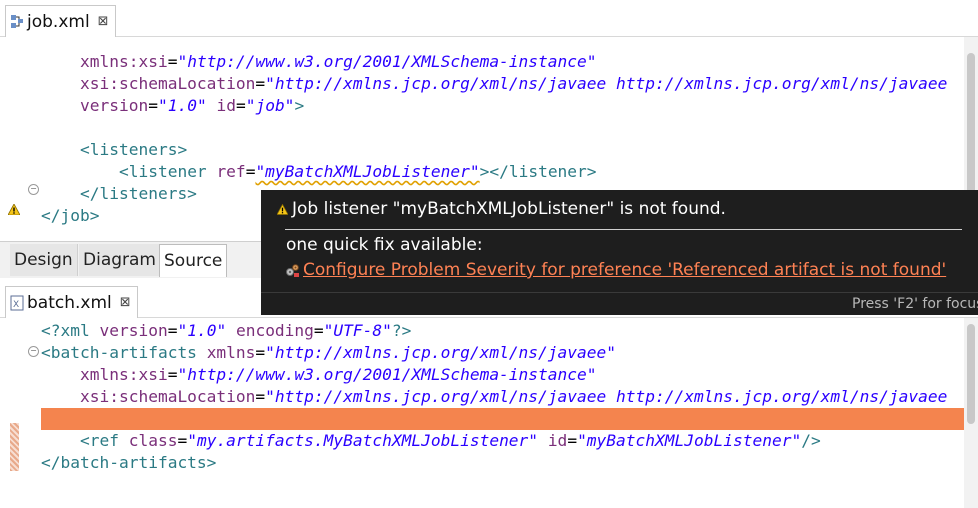 The image size is (978, 508). Describe the element at coordinates (357, 330) in the screenshot. I see `code-token: "UTF-8"` at that location.